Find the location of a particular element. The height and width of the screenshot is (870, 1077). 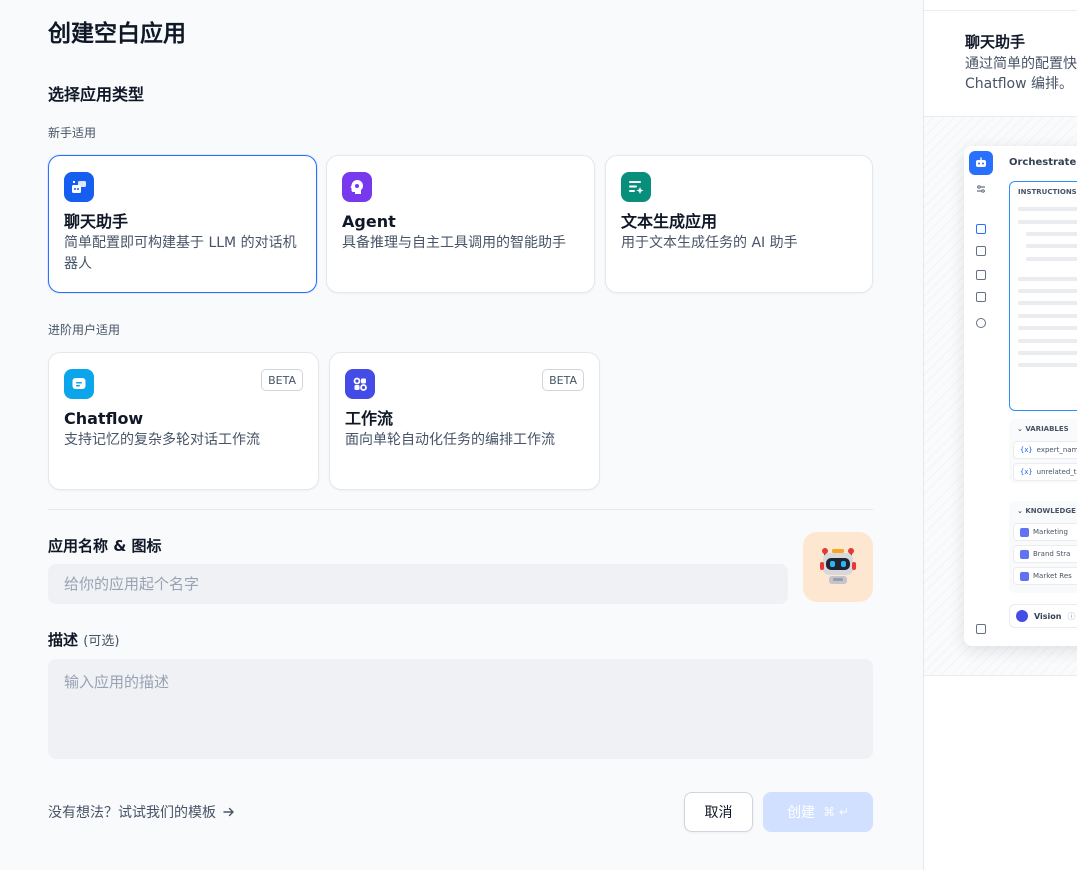

arrow-right-icon is located at coordinates (228, 812).